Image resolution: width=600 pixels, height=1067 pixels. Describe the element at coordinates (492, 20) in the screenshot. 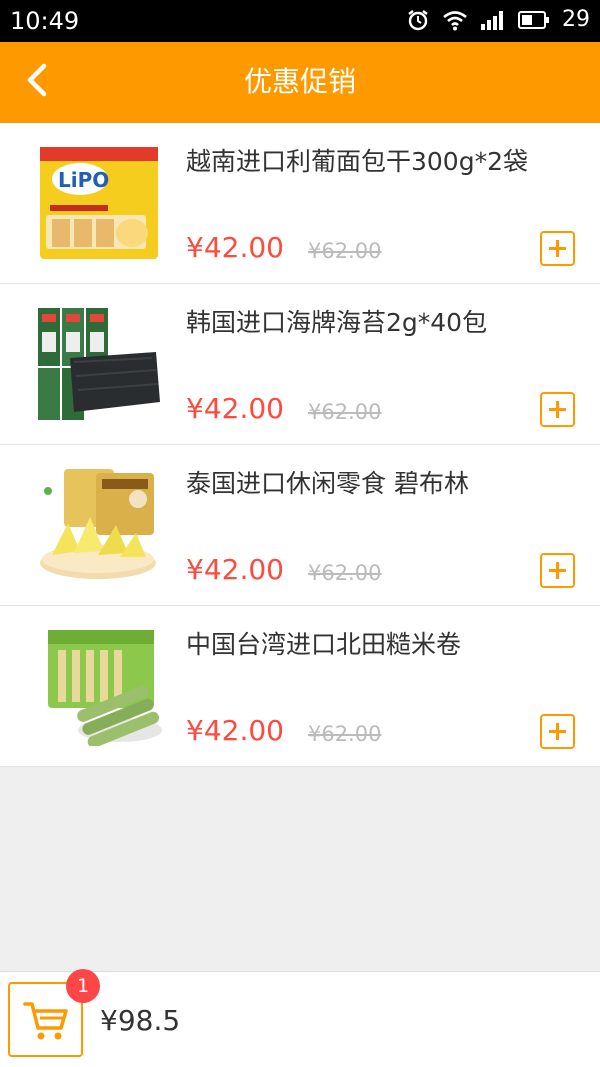

I see `signal-icon` at that location.